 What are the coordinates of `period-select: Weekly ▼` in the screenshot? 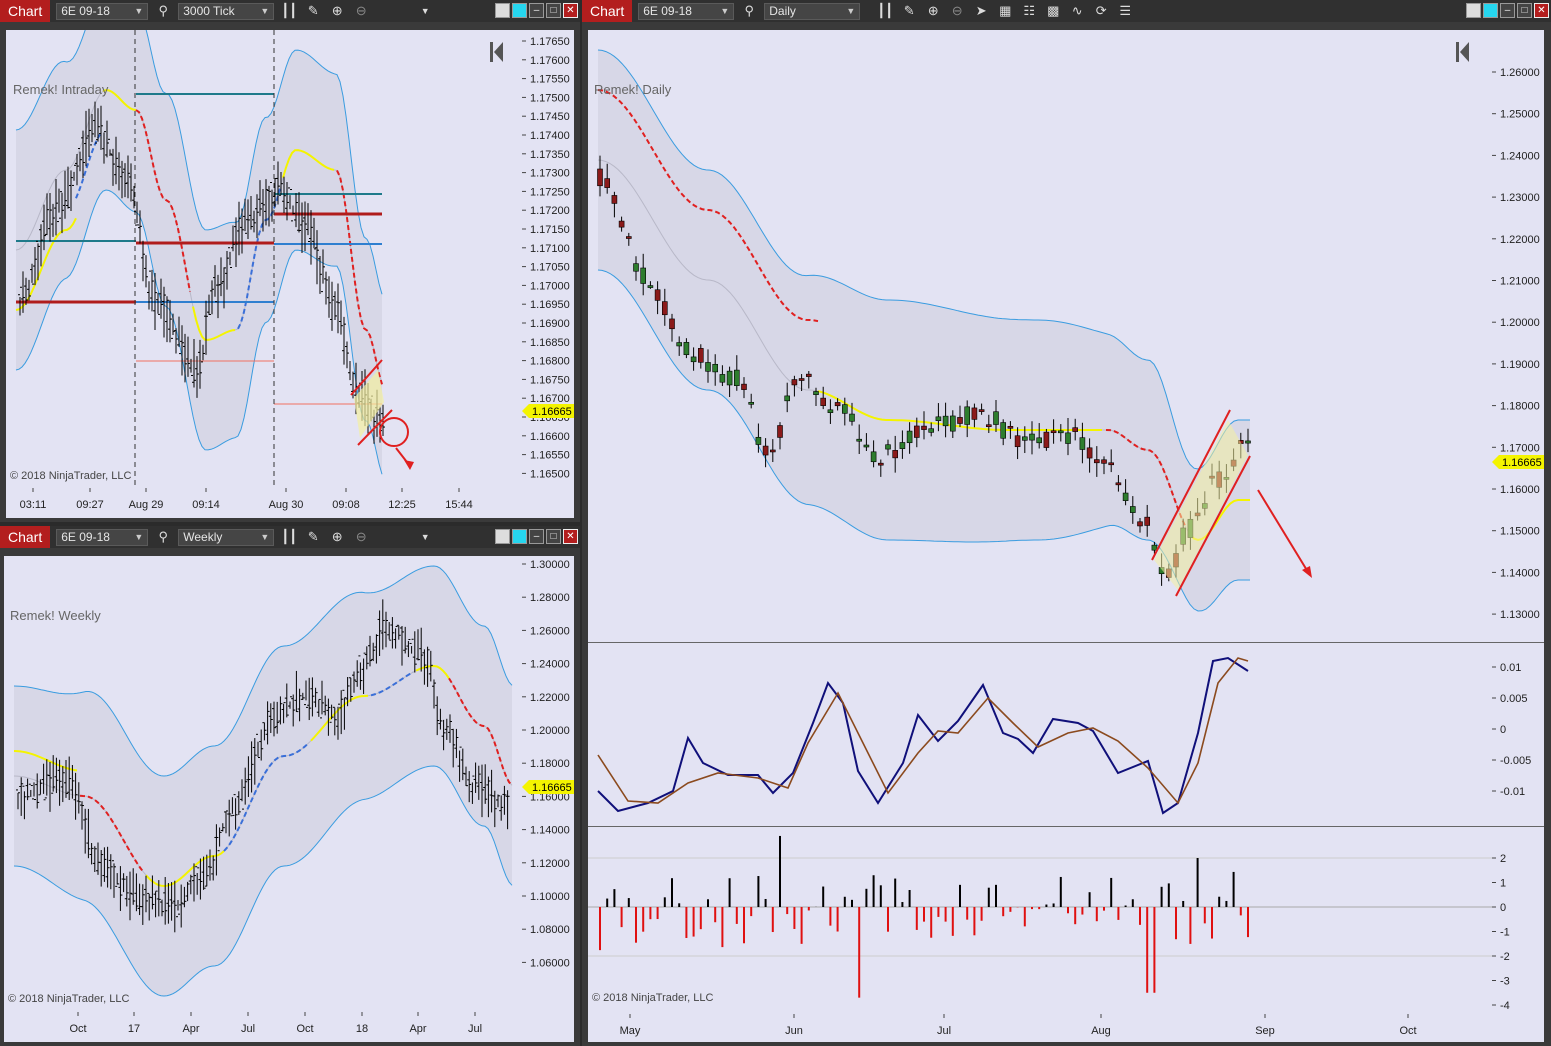 It's located at (226, 537).